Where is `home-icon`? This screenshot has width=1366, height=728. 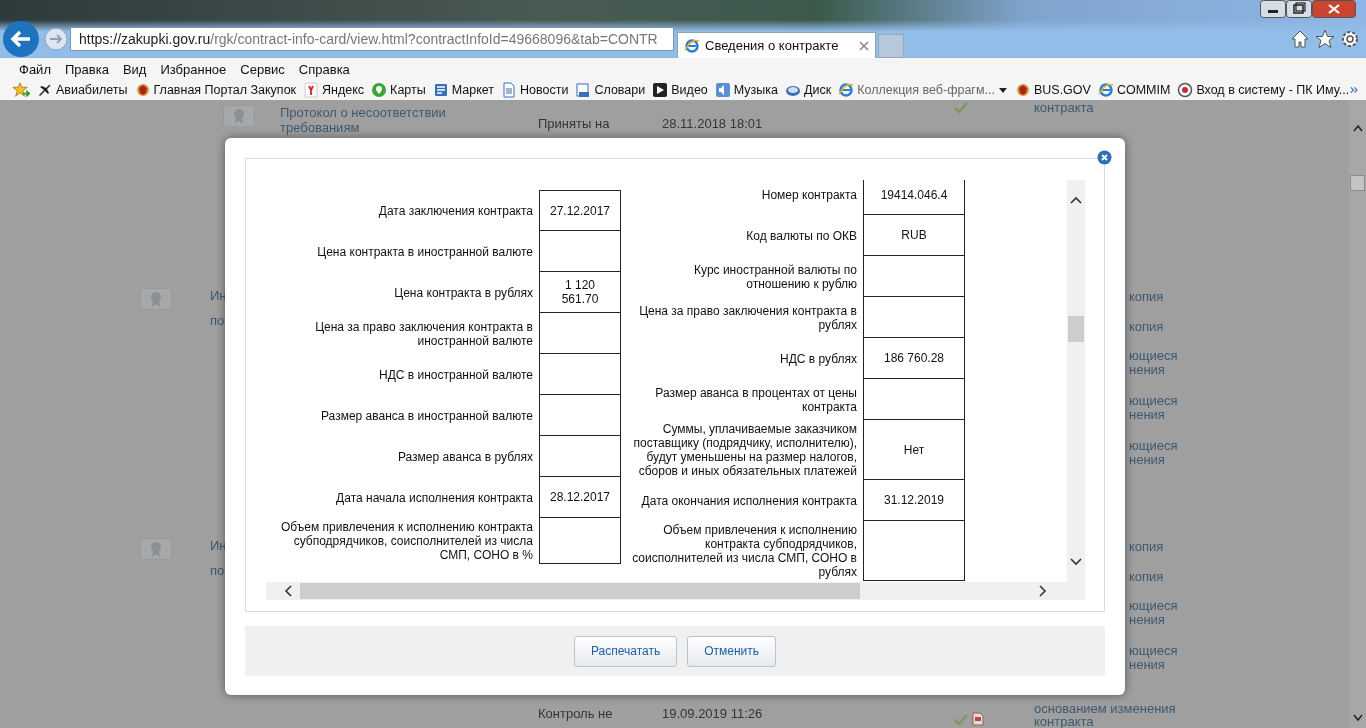
home-icon is located at coordinates (1300, 39).